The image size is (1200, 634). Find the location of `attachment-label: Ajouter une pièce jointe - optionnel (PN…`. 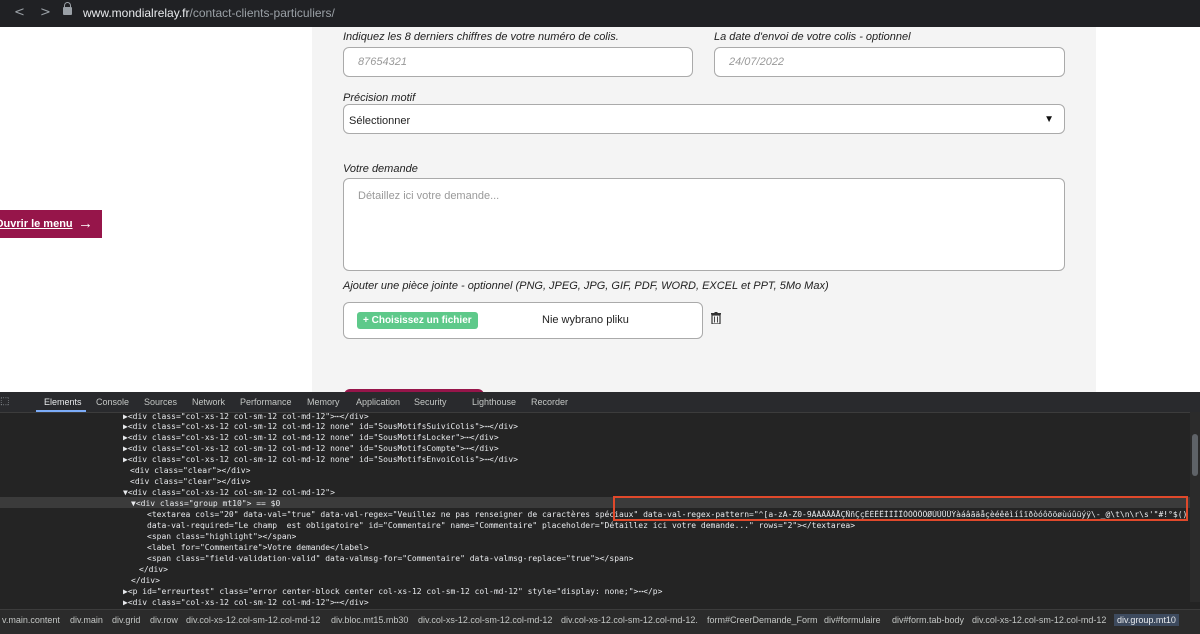

attachment-label: Ajouter une pièce jointe - optionnel (PN… is located at coordinates (586, 286).